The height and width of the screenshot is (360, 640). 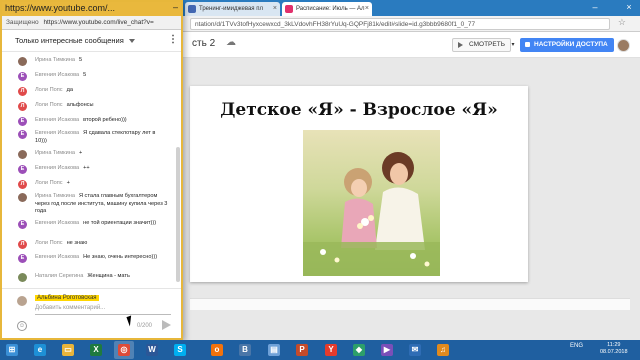 I want to click on start-button: ⊞, so click(x=12, y=350).